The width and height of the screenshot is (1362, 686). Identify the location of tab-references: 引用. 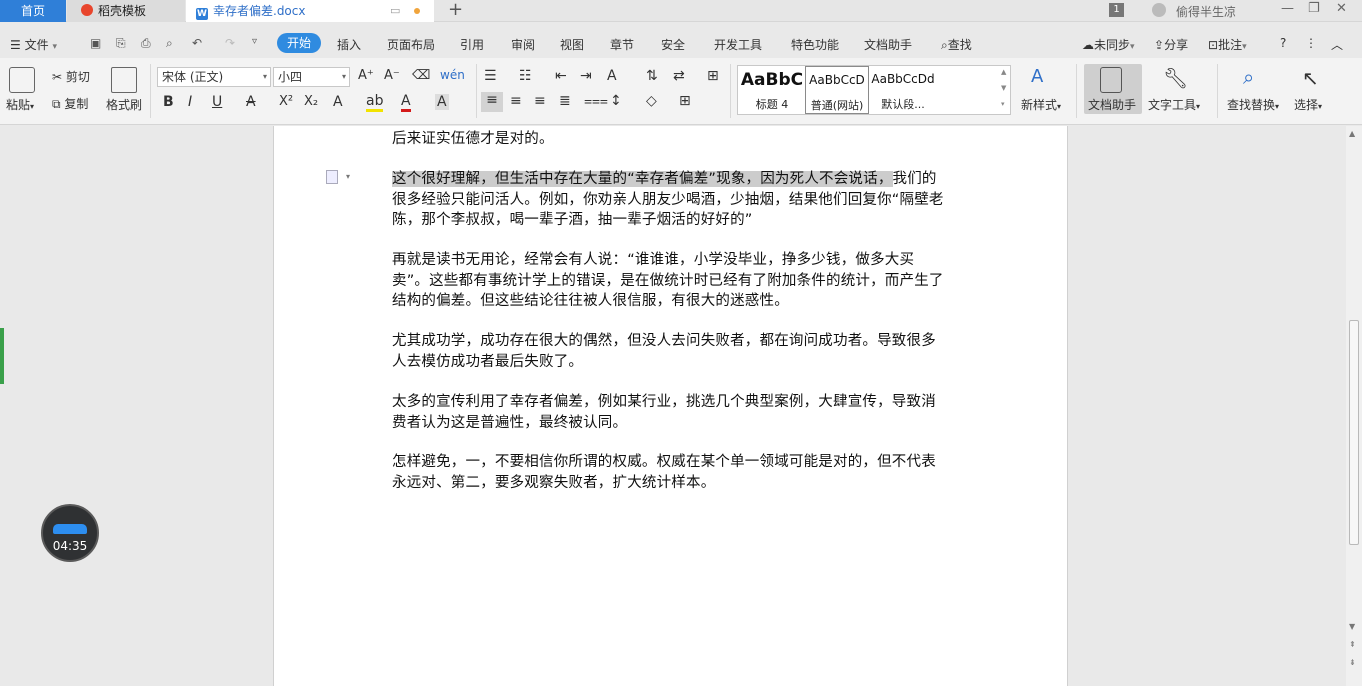
(472, 44).